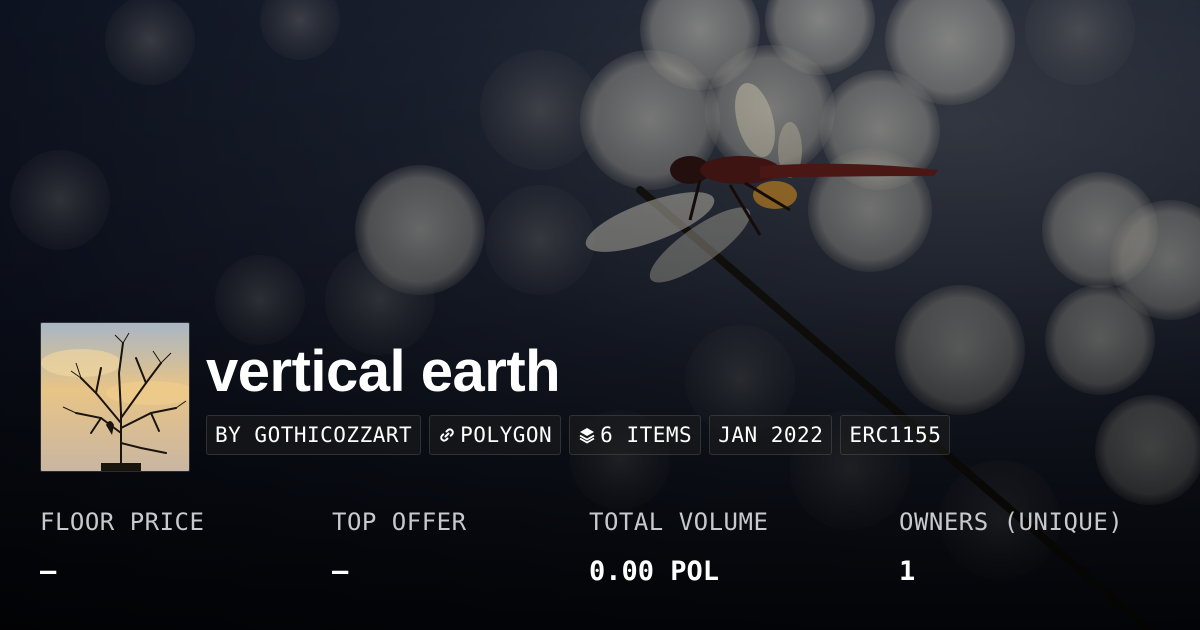  I want to click on collection-avatar, so click(115, 397).